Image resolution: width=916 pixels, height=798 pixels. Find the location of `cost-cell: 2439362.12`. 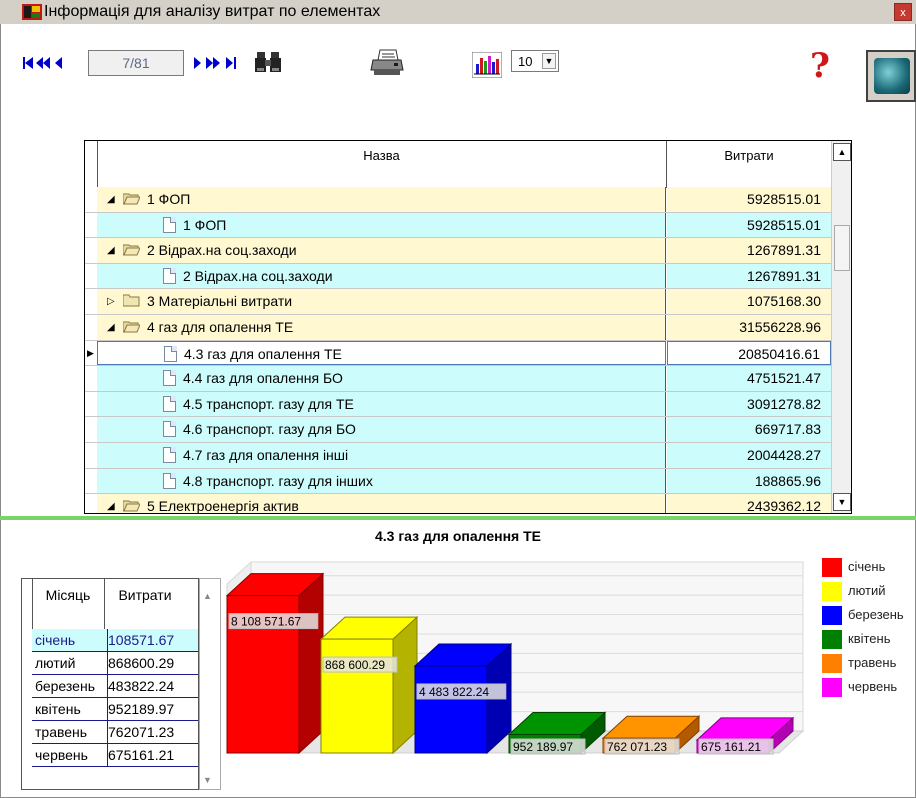

cost-cell: 2439362.12 is located at coordinates (749, 503).